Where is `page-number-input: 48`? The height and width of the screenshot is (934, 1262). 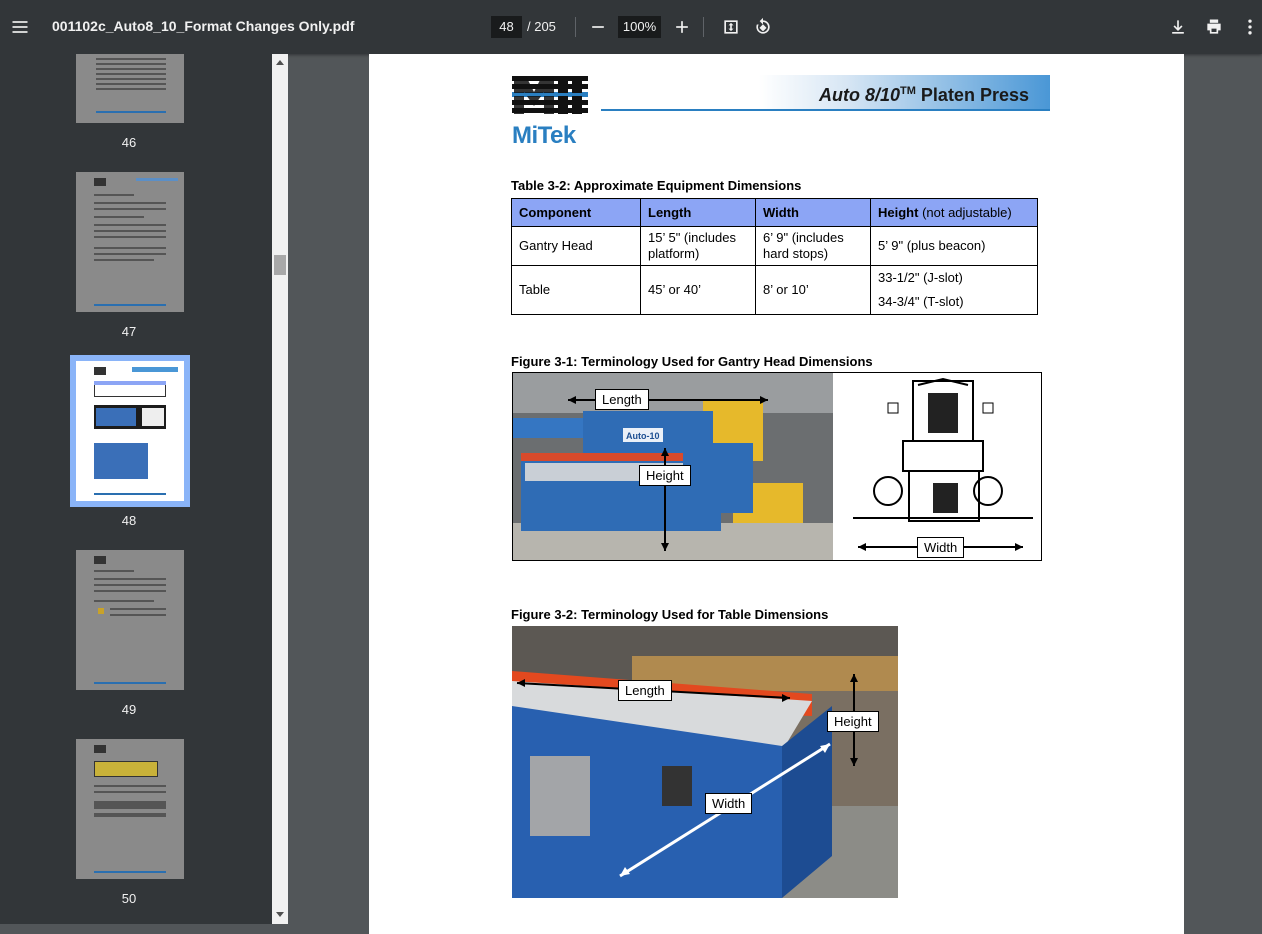
page-number-input: 48 is located at coordinates (506, 27).